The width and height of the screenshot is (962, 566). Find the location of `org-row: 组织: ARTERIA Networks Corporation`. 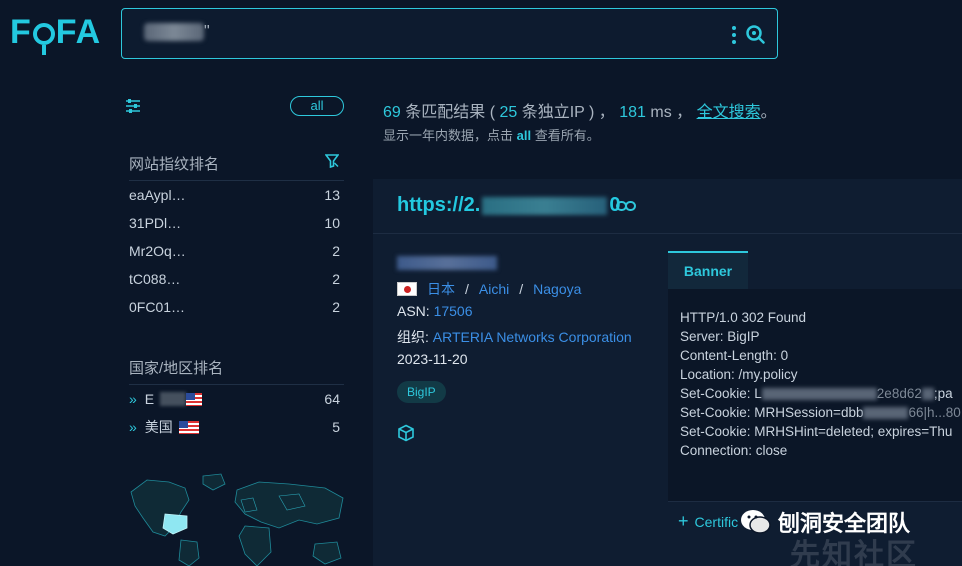

org-row: 组织: ARTERIA Networks Corporation is located at coordinates (514, 337).